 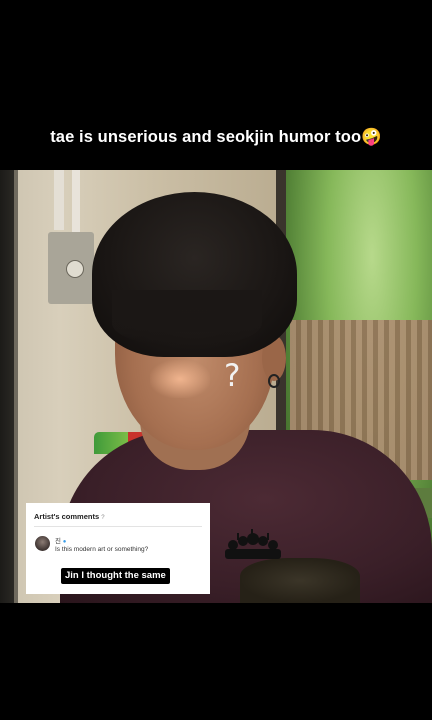 I want to click on card-title: Artist's comments ?, so click(x=69, y=516).